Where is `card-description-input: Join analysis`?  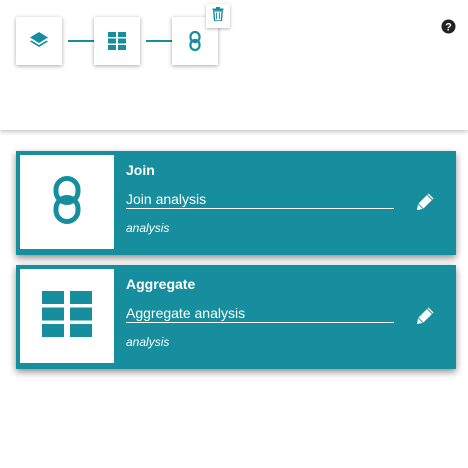 card-description-input: Join analysis is located at coordinates (260, 199).